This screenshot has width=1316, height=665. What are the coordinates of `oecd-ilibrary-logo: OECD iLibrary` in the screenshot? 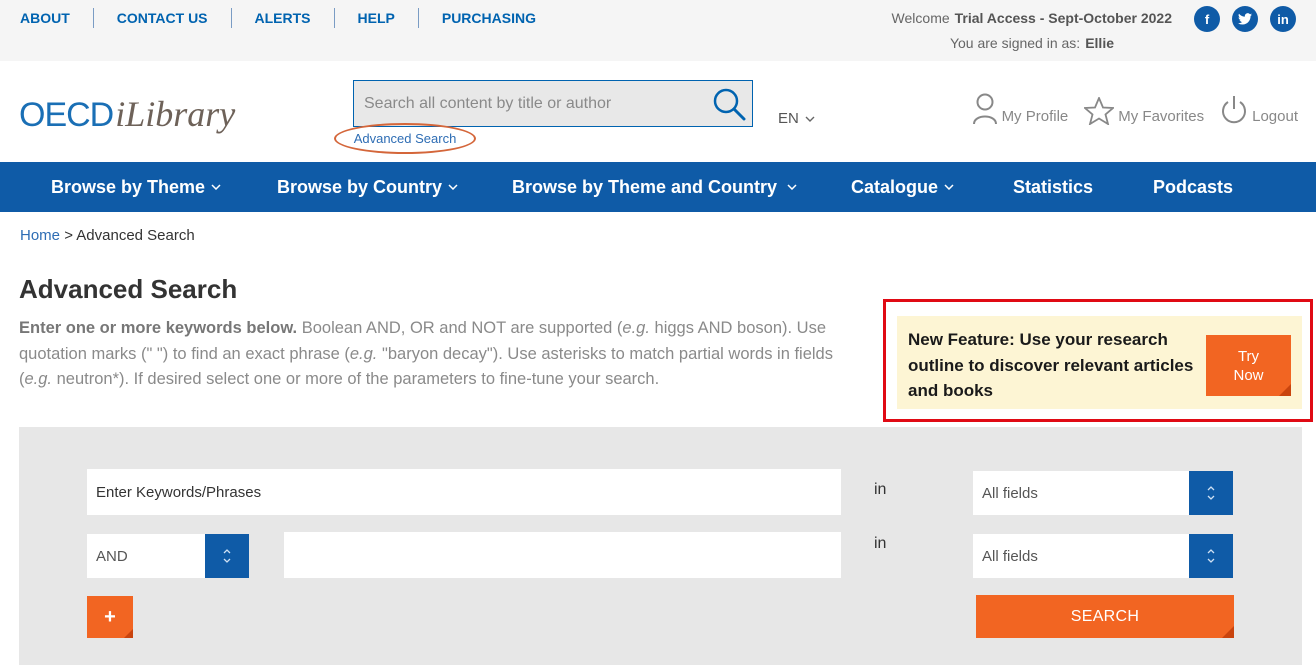 It's located at (127, 115).